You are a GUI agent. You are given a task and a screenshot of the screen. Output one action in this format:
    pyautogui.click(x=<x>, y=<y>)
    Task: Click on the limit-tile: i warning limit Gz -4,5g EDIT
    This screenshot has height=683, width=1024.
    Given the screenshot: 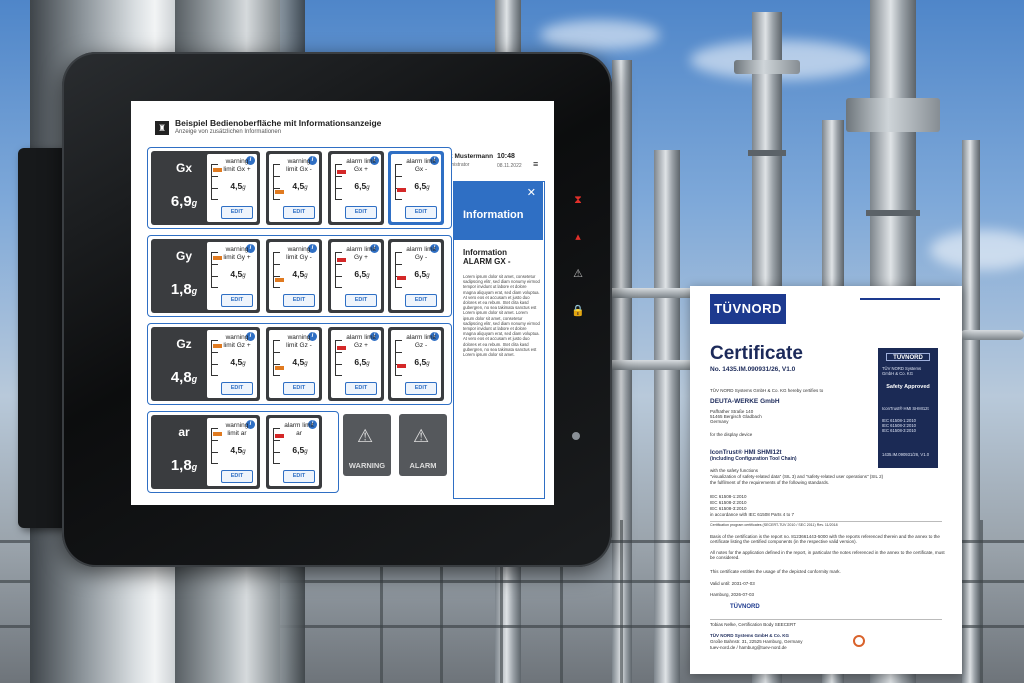 What is the action you would take?
    pyautogui.click(x=294, y=364)
    